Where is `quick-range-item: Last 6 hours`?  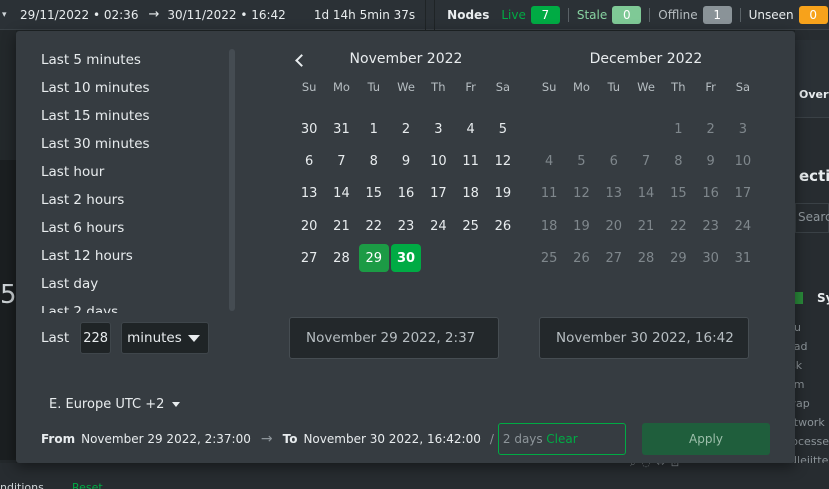
quick-range-item: Last 6 hours is located at coordinates (136, 233).